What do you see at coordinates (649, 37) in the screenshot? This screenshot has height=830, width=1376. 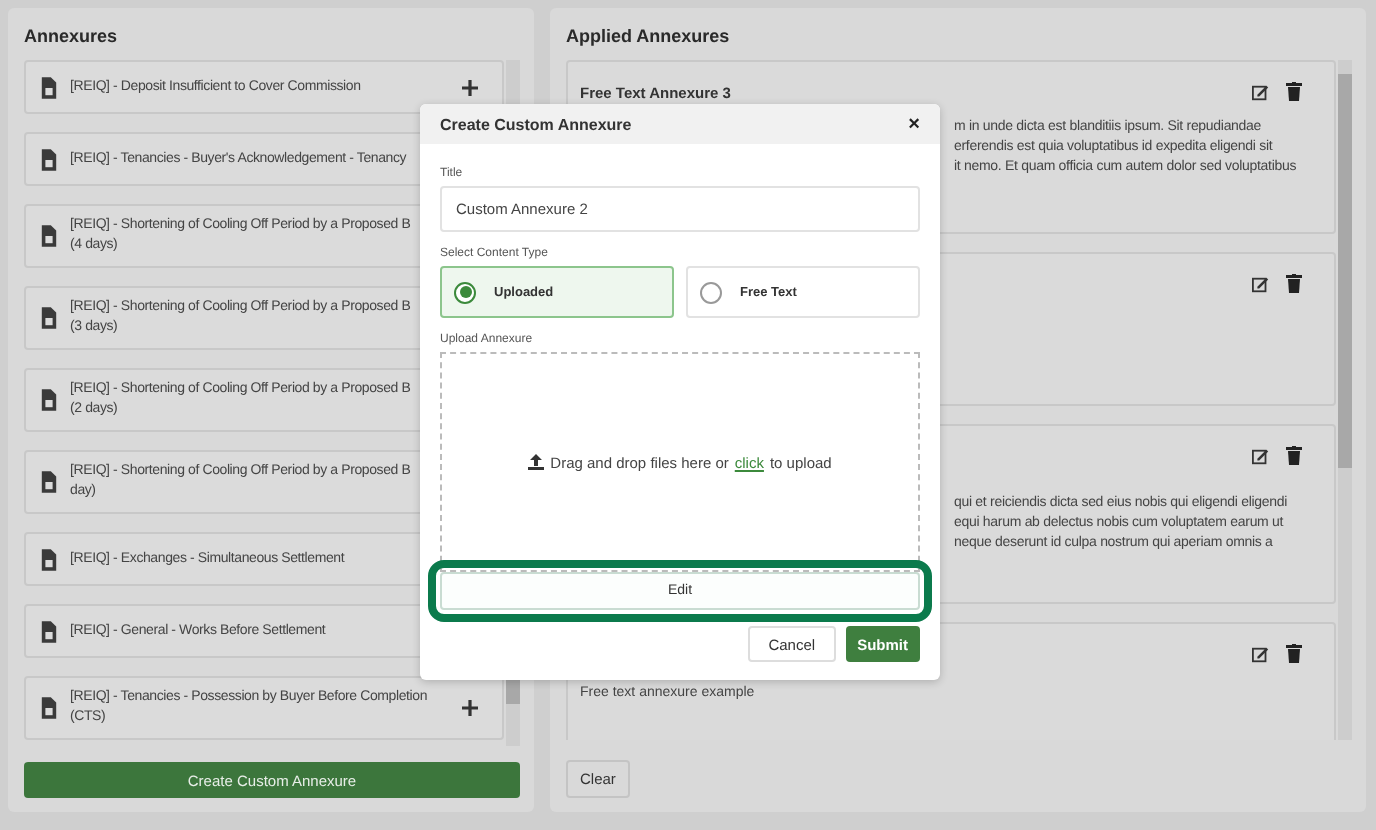 I see `panel-title: Applied Annexures` at bounding box center [649, 37].